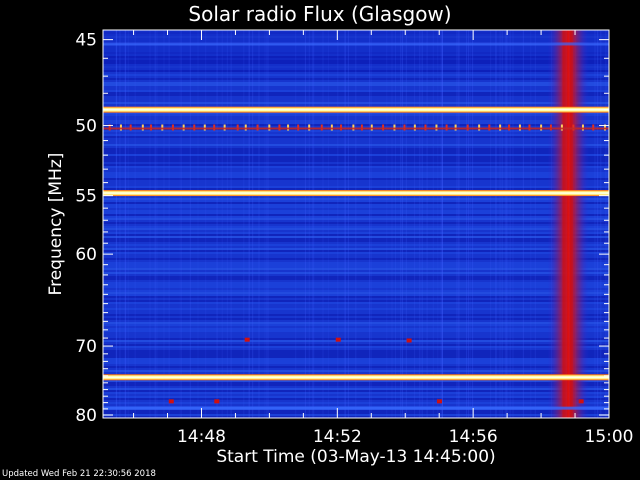 This screenshot has height=480, width=640. What do you see at coordinates (86, 41) in the screenshot?
I see `y-tick-label: 45` at bounding box center [86, 41].